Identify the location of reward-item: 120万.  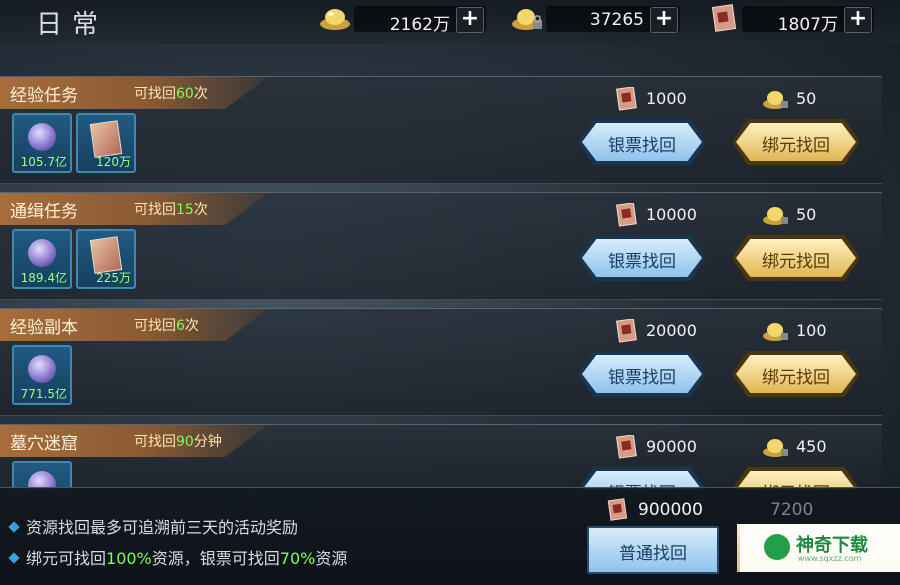
(106, 143).